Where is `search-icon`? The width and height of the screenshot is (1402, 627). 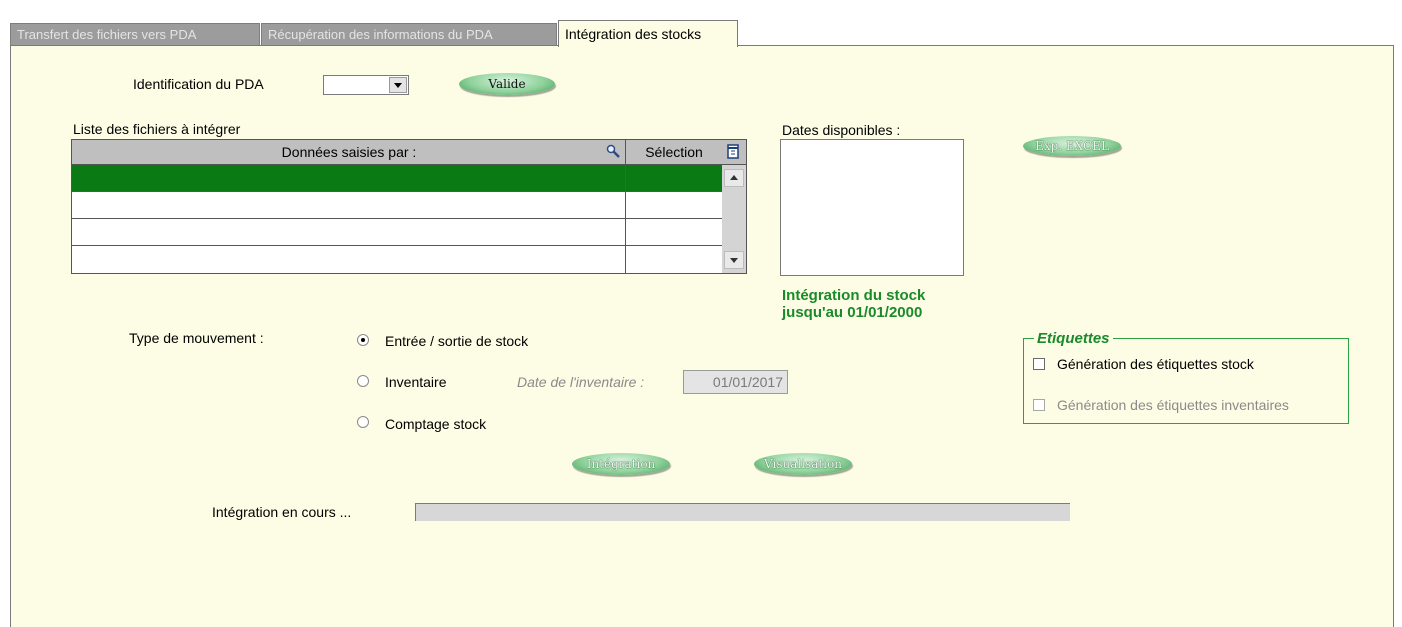 search-icon is located at coordinates (613, 151).